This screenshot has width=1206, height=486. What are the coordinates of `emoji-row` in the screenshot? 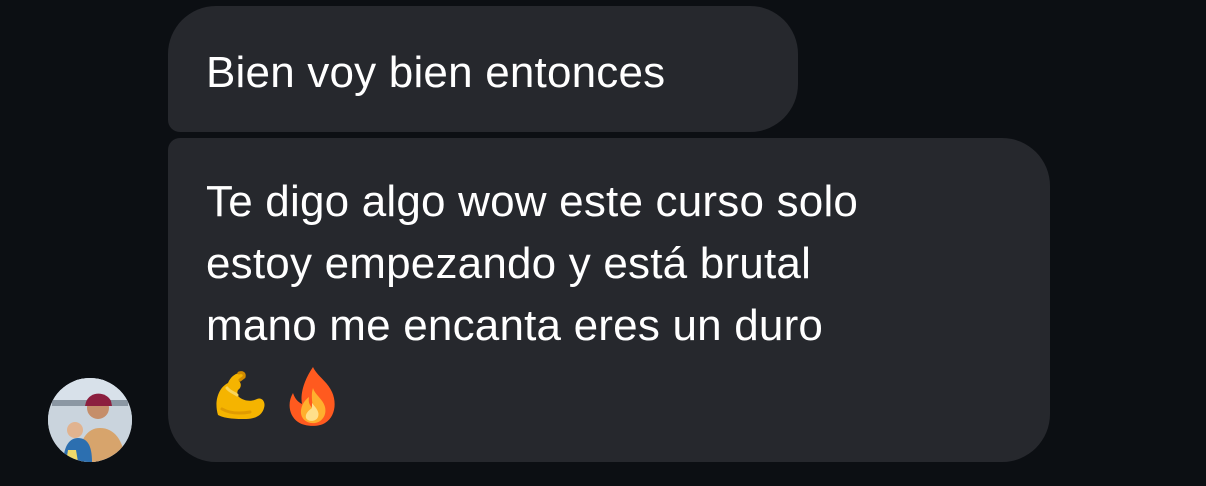 It's located at (613, 396).